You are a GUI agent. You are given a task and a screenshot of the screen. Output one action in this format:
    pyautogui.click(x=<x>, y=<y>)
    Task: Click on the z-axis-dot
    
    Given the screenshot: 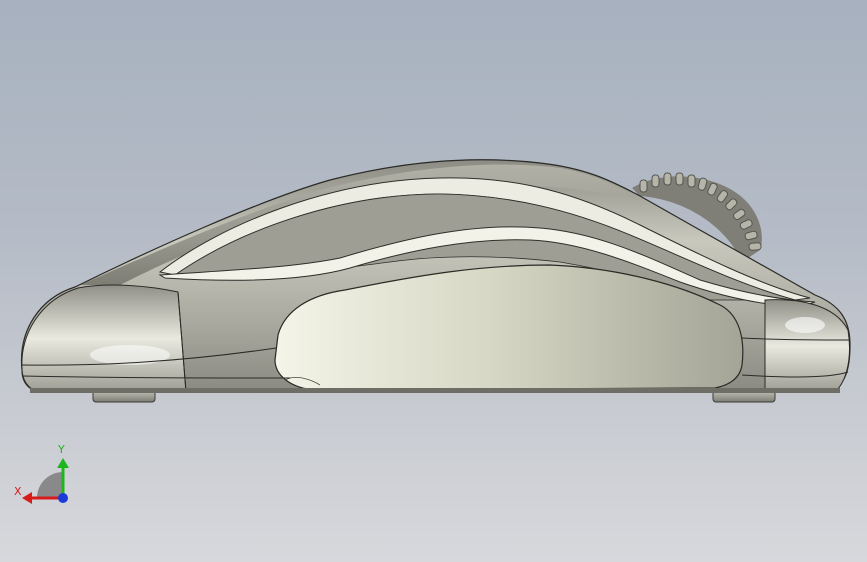 What is the action you would take?
    pyautogui.click(x=63, y=498)
    